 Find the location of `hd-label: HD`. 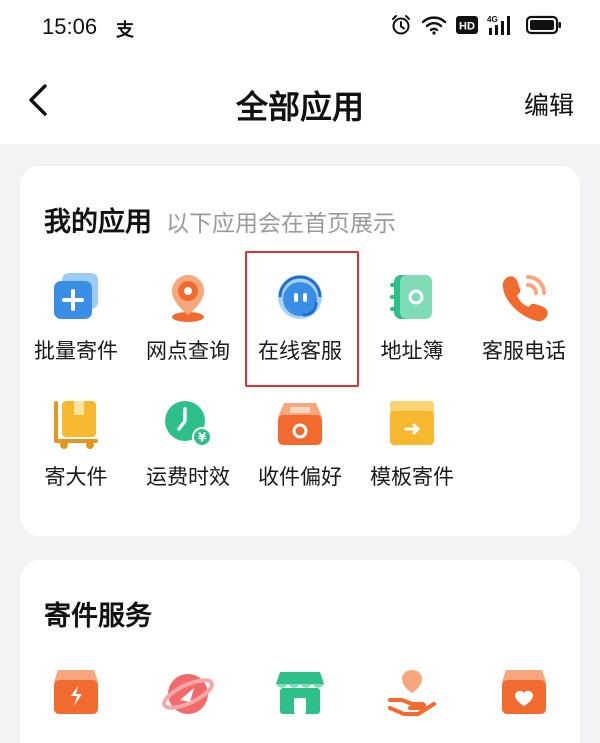

hd-label: HD is located at coordinates (467, 27).